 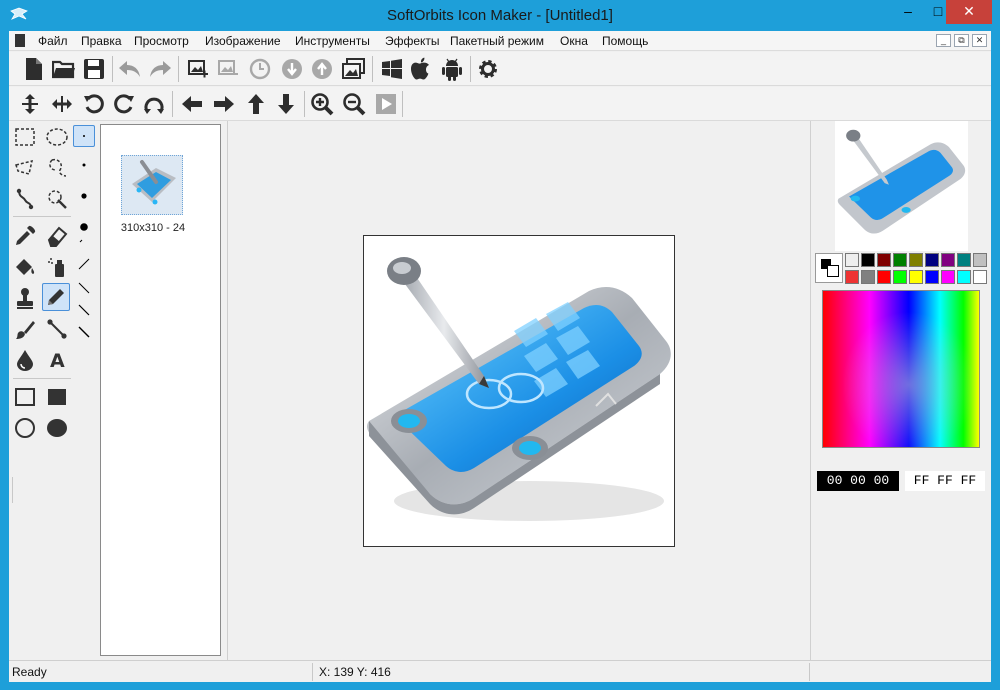 I want to click on menu-effects: Эффекты, so click(x=412, y=41).